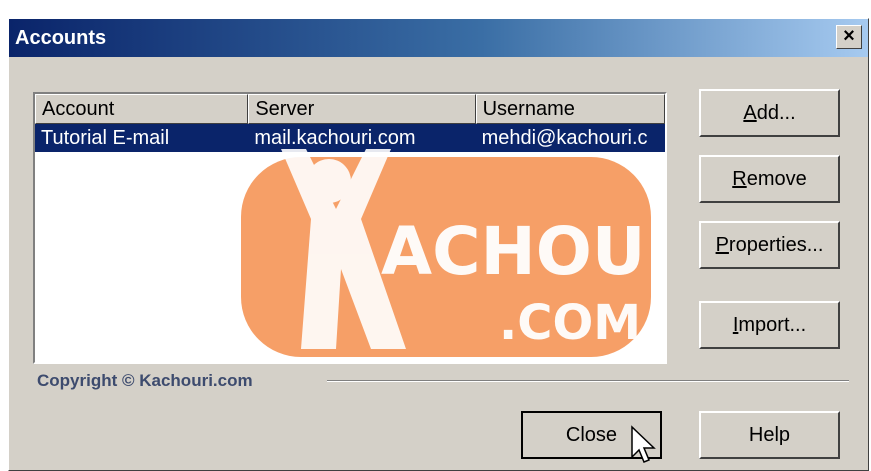  What do you see at coordinates (750, 113) in the screenshot?
I see `add-mnemonic: A` at bounding box center [750, 113].